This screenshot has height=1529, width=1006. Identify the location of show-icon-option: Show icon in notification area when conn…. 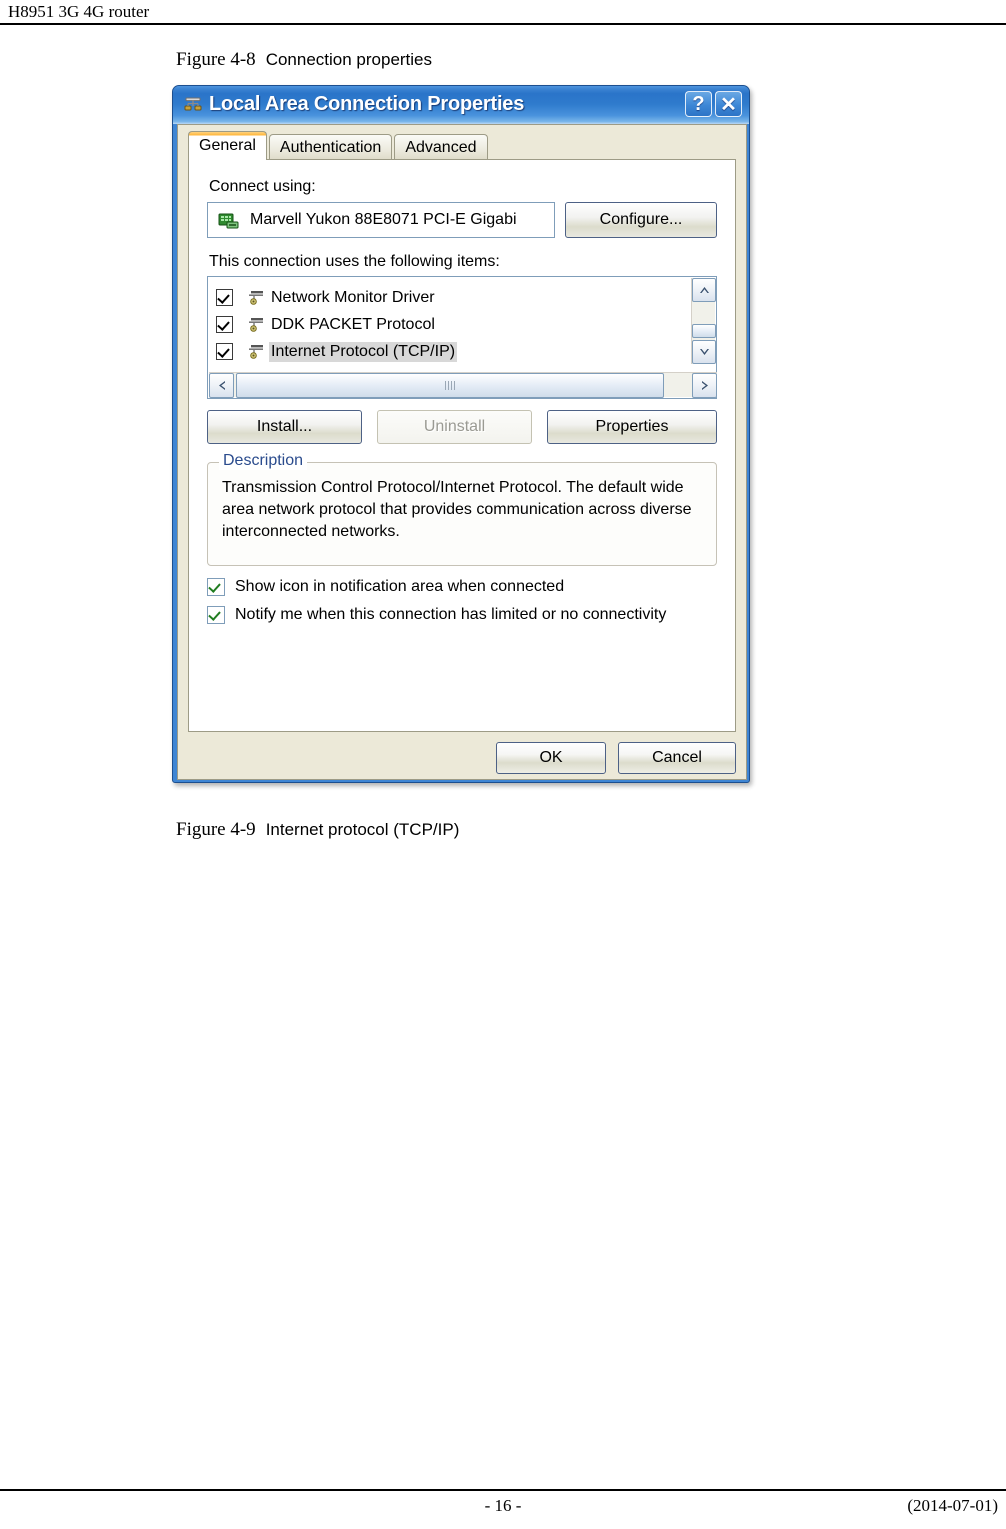
(385, 587).